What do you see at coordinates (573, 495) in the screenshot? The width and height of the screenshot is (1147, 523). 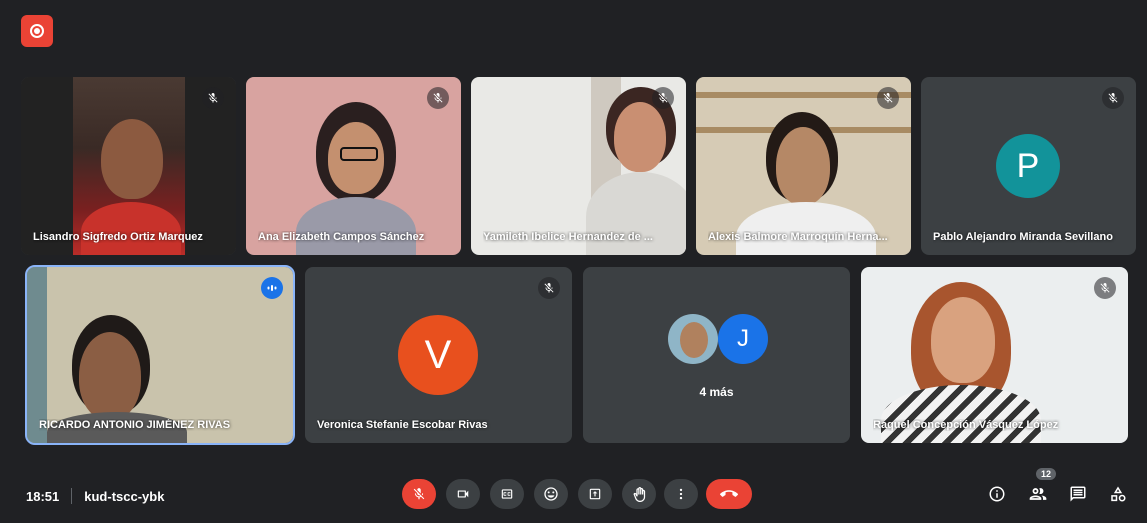 I see `meeting-control-bar: 18:51 kud-tscc-ybk 12` at bounding box center [573, 495].